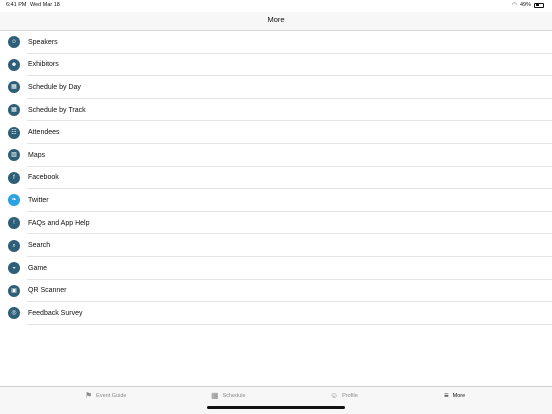 The image size is (552, 414). Describe the element at coordinates (276, 400) in the screenshot. I see `tab-bar: ⚑ Event Guide ▦ Schedule ☺ Profile ≡ More` at that location.